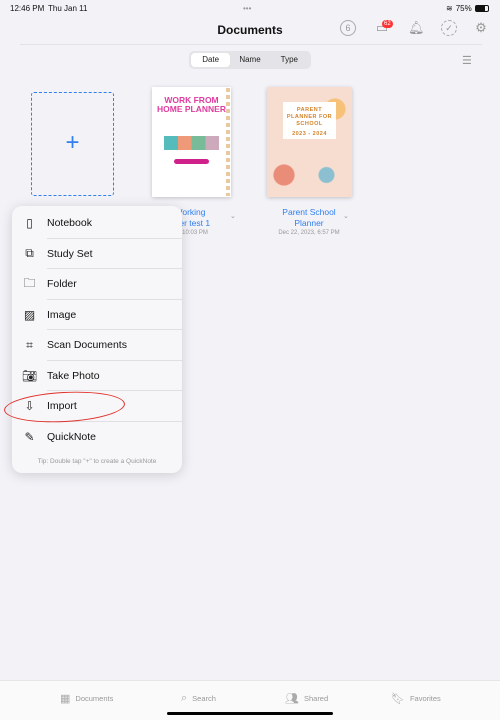  What do you see at coordinates (72, 144) in the screenshot?
I see `add-document-button: +` at bounding box center [72, 144].